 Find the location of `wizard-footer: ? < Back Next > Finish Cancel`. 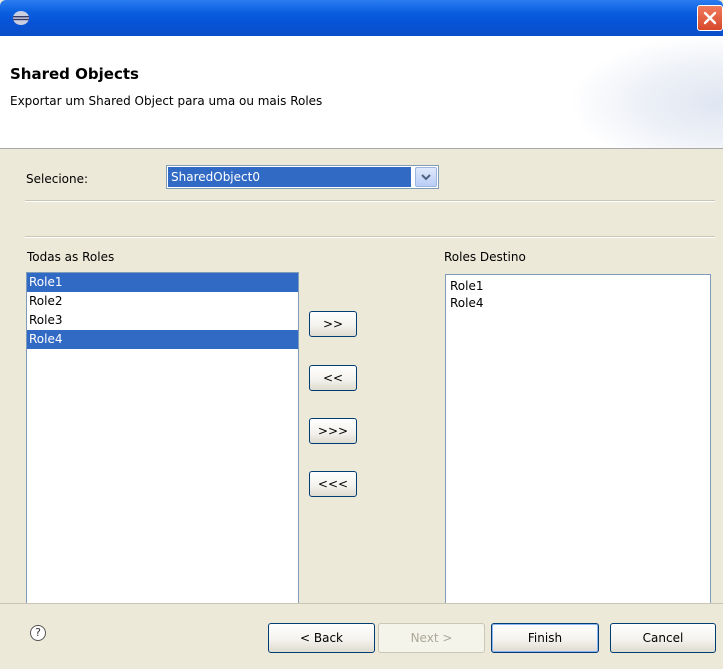

wizard-footer: ? < Back Next > Finish Cancel is located at coordinates (361, 636).